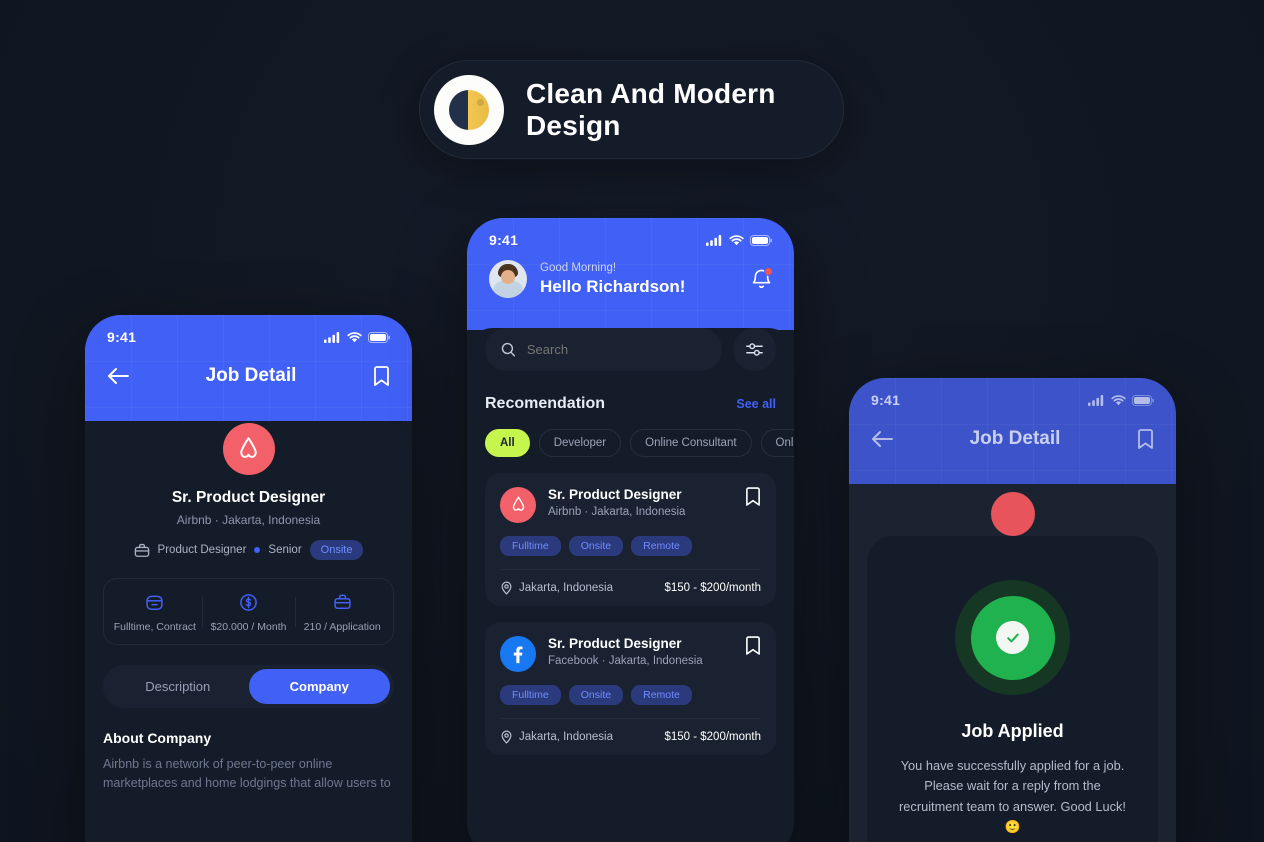 The width and height of the screenshot is (1264, 842). What do you see at coordinates (630, 404) in the screenshot?
I see `recommendation-header: Recomendation See all` at bounding box center [630, 404].